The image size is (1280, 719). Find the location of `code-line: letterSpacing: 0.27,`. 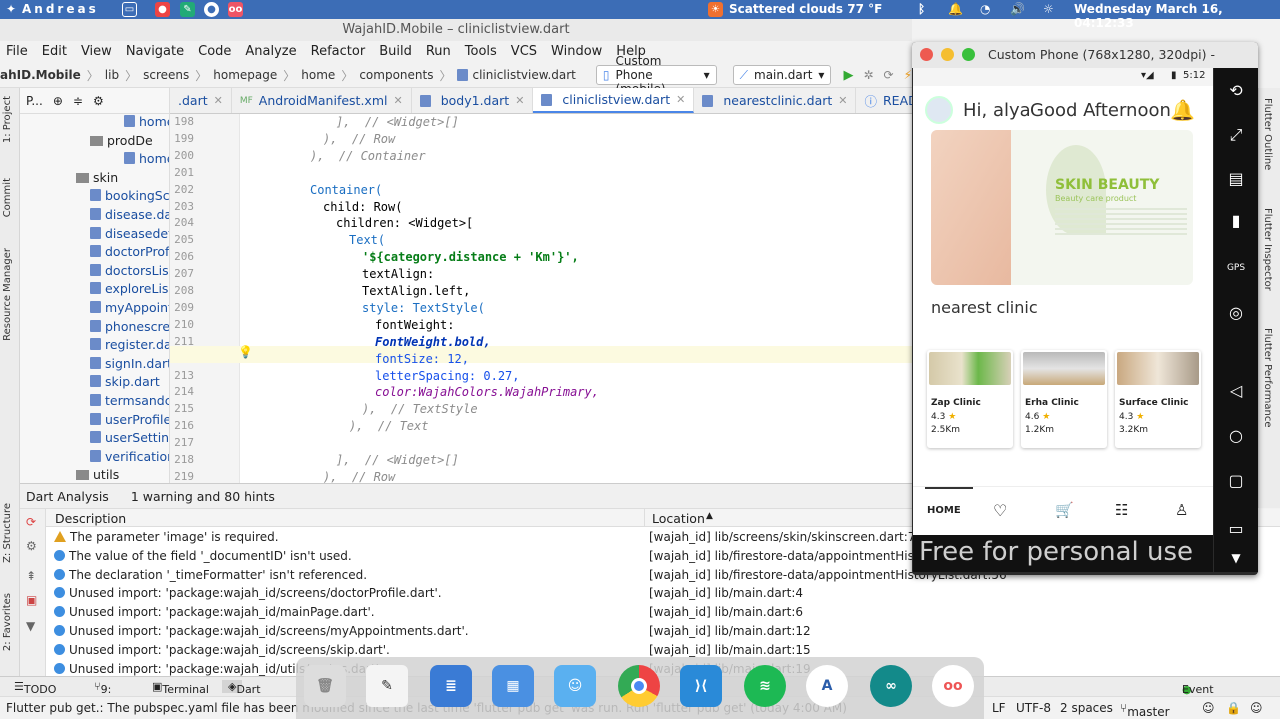

code-line: letterSpacing: 0.27, is located at coordinates (447, 376).